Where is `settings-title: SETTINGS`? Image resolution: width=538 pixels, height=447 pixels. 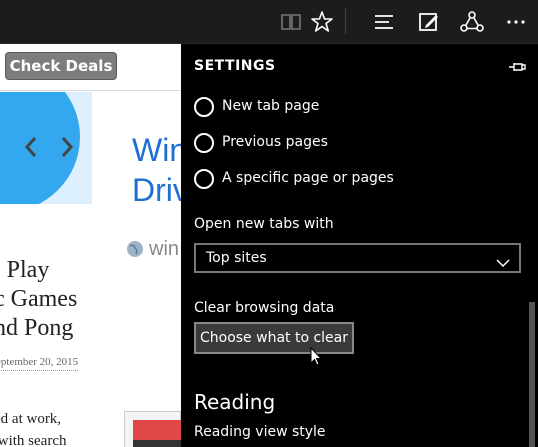 settings-title: SETTINGS is located at coordinates (235, 66).